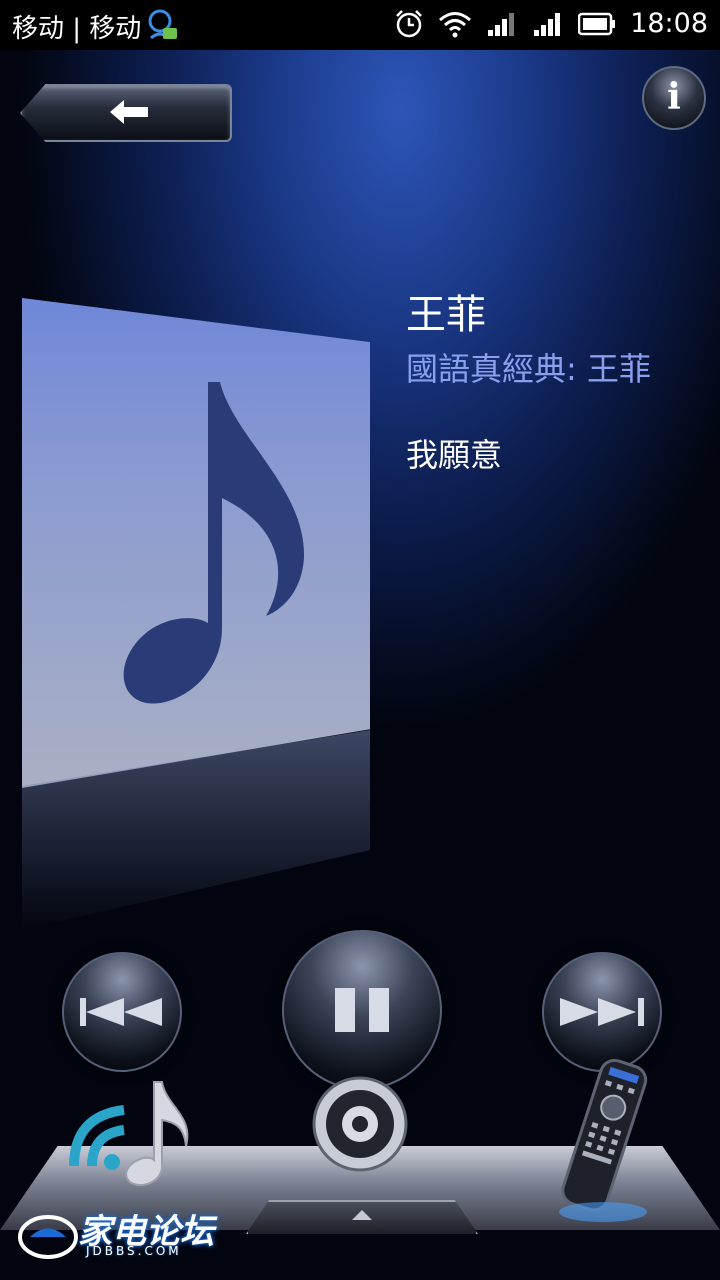  I want to click on arrow-left-icon, so click(129, 112).